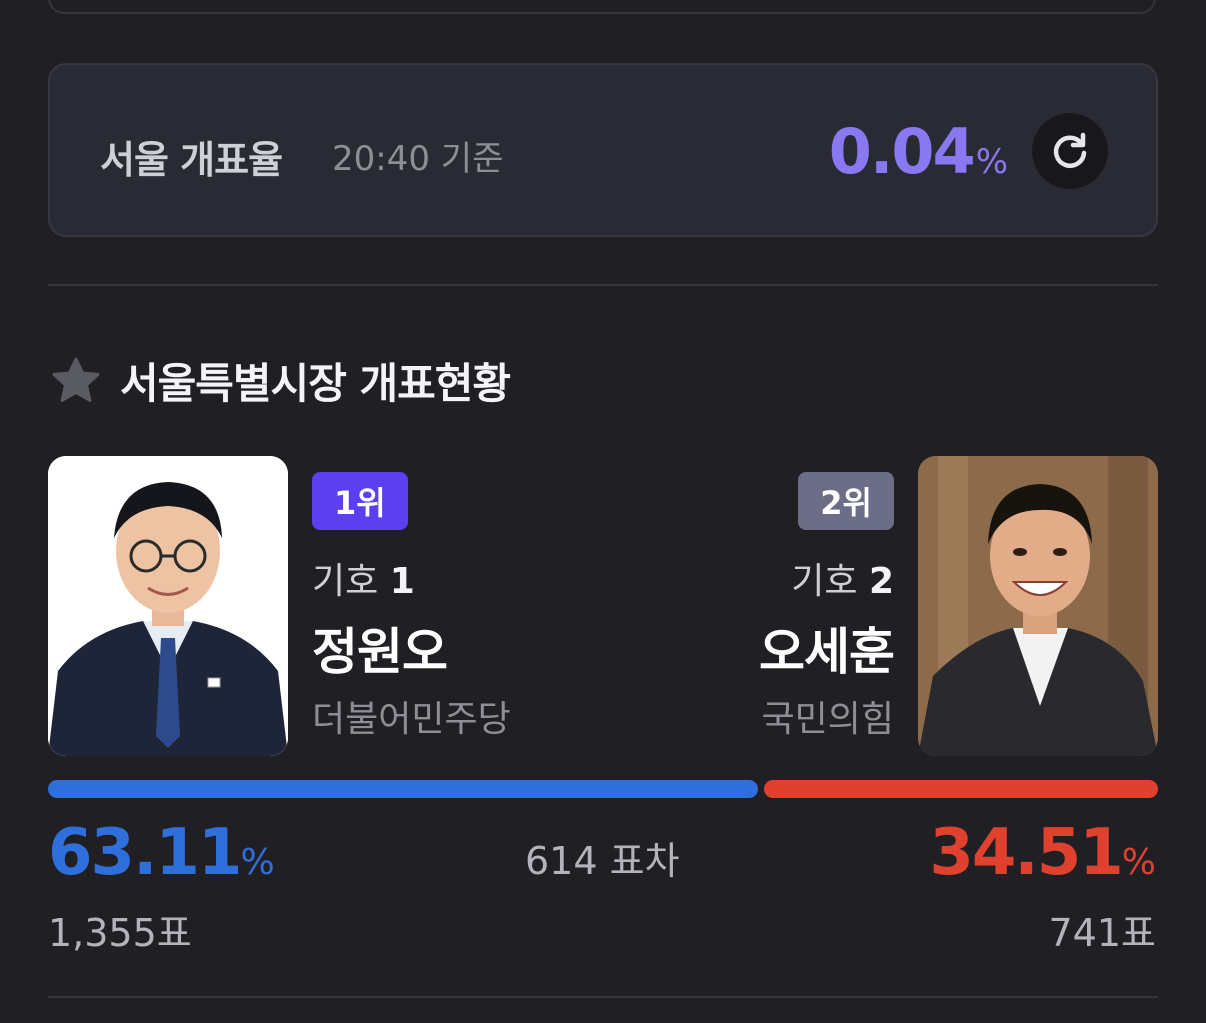 The width and height of the screenshot is (1206, 1023). I want to click on refresh-icon, so click(1070, 150).